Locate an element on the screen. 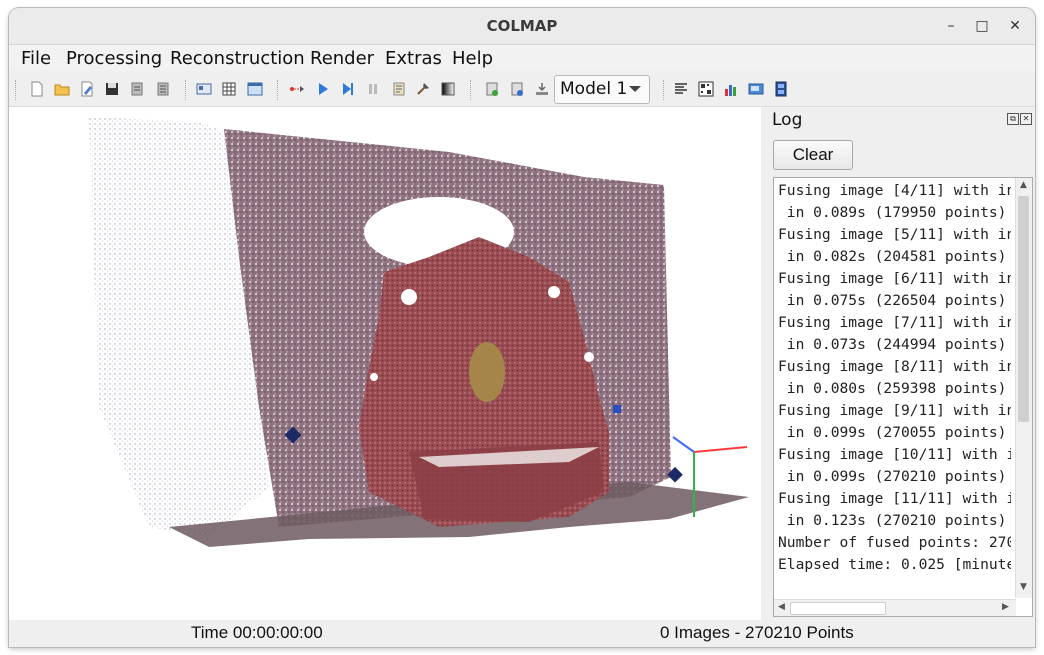 The height and width of the screenshot is (655, 1044). toolbar-grip is located at coordinates (16, 90).